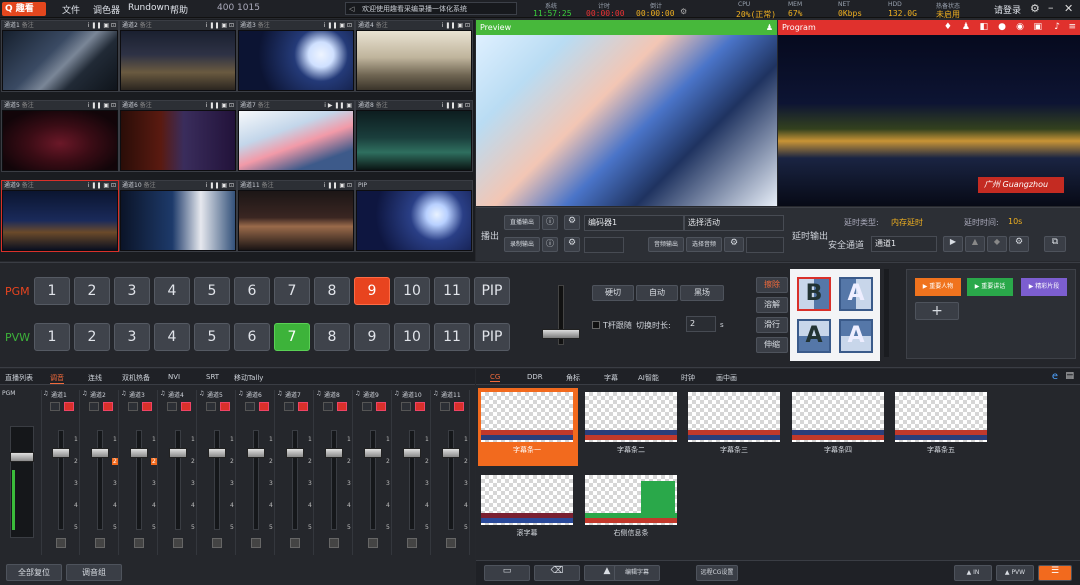 This screenshot has height=585, width=1080. I want to click on tab-nvi: NVI, so click(174, 377).